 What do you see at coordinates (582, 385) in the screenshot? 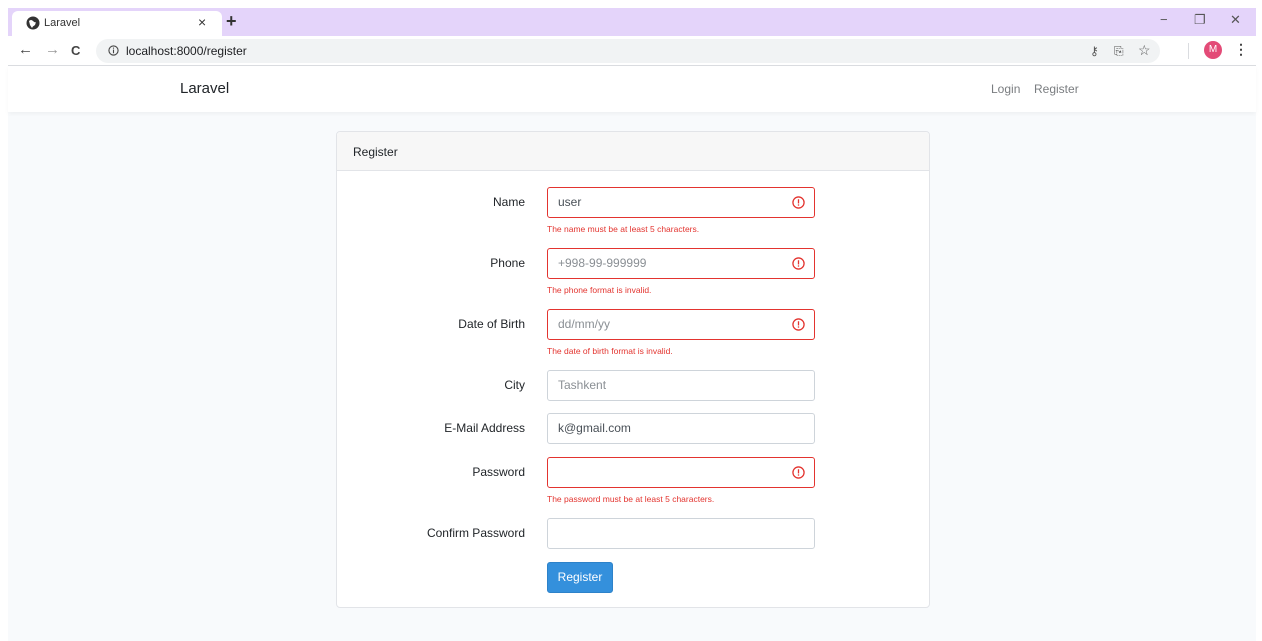
I see `city-placeholder: Tashkent` at bounding box center [582, 385].